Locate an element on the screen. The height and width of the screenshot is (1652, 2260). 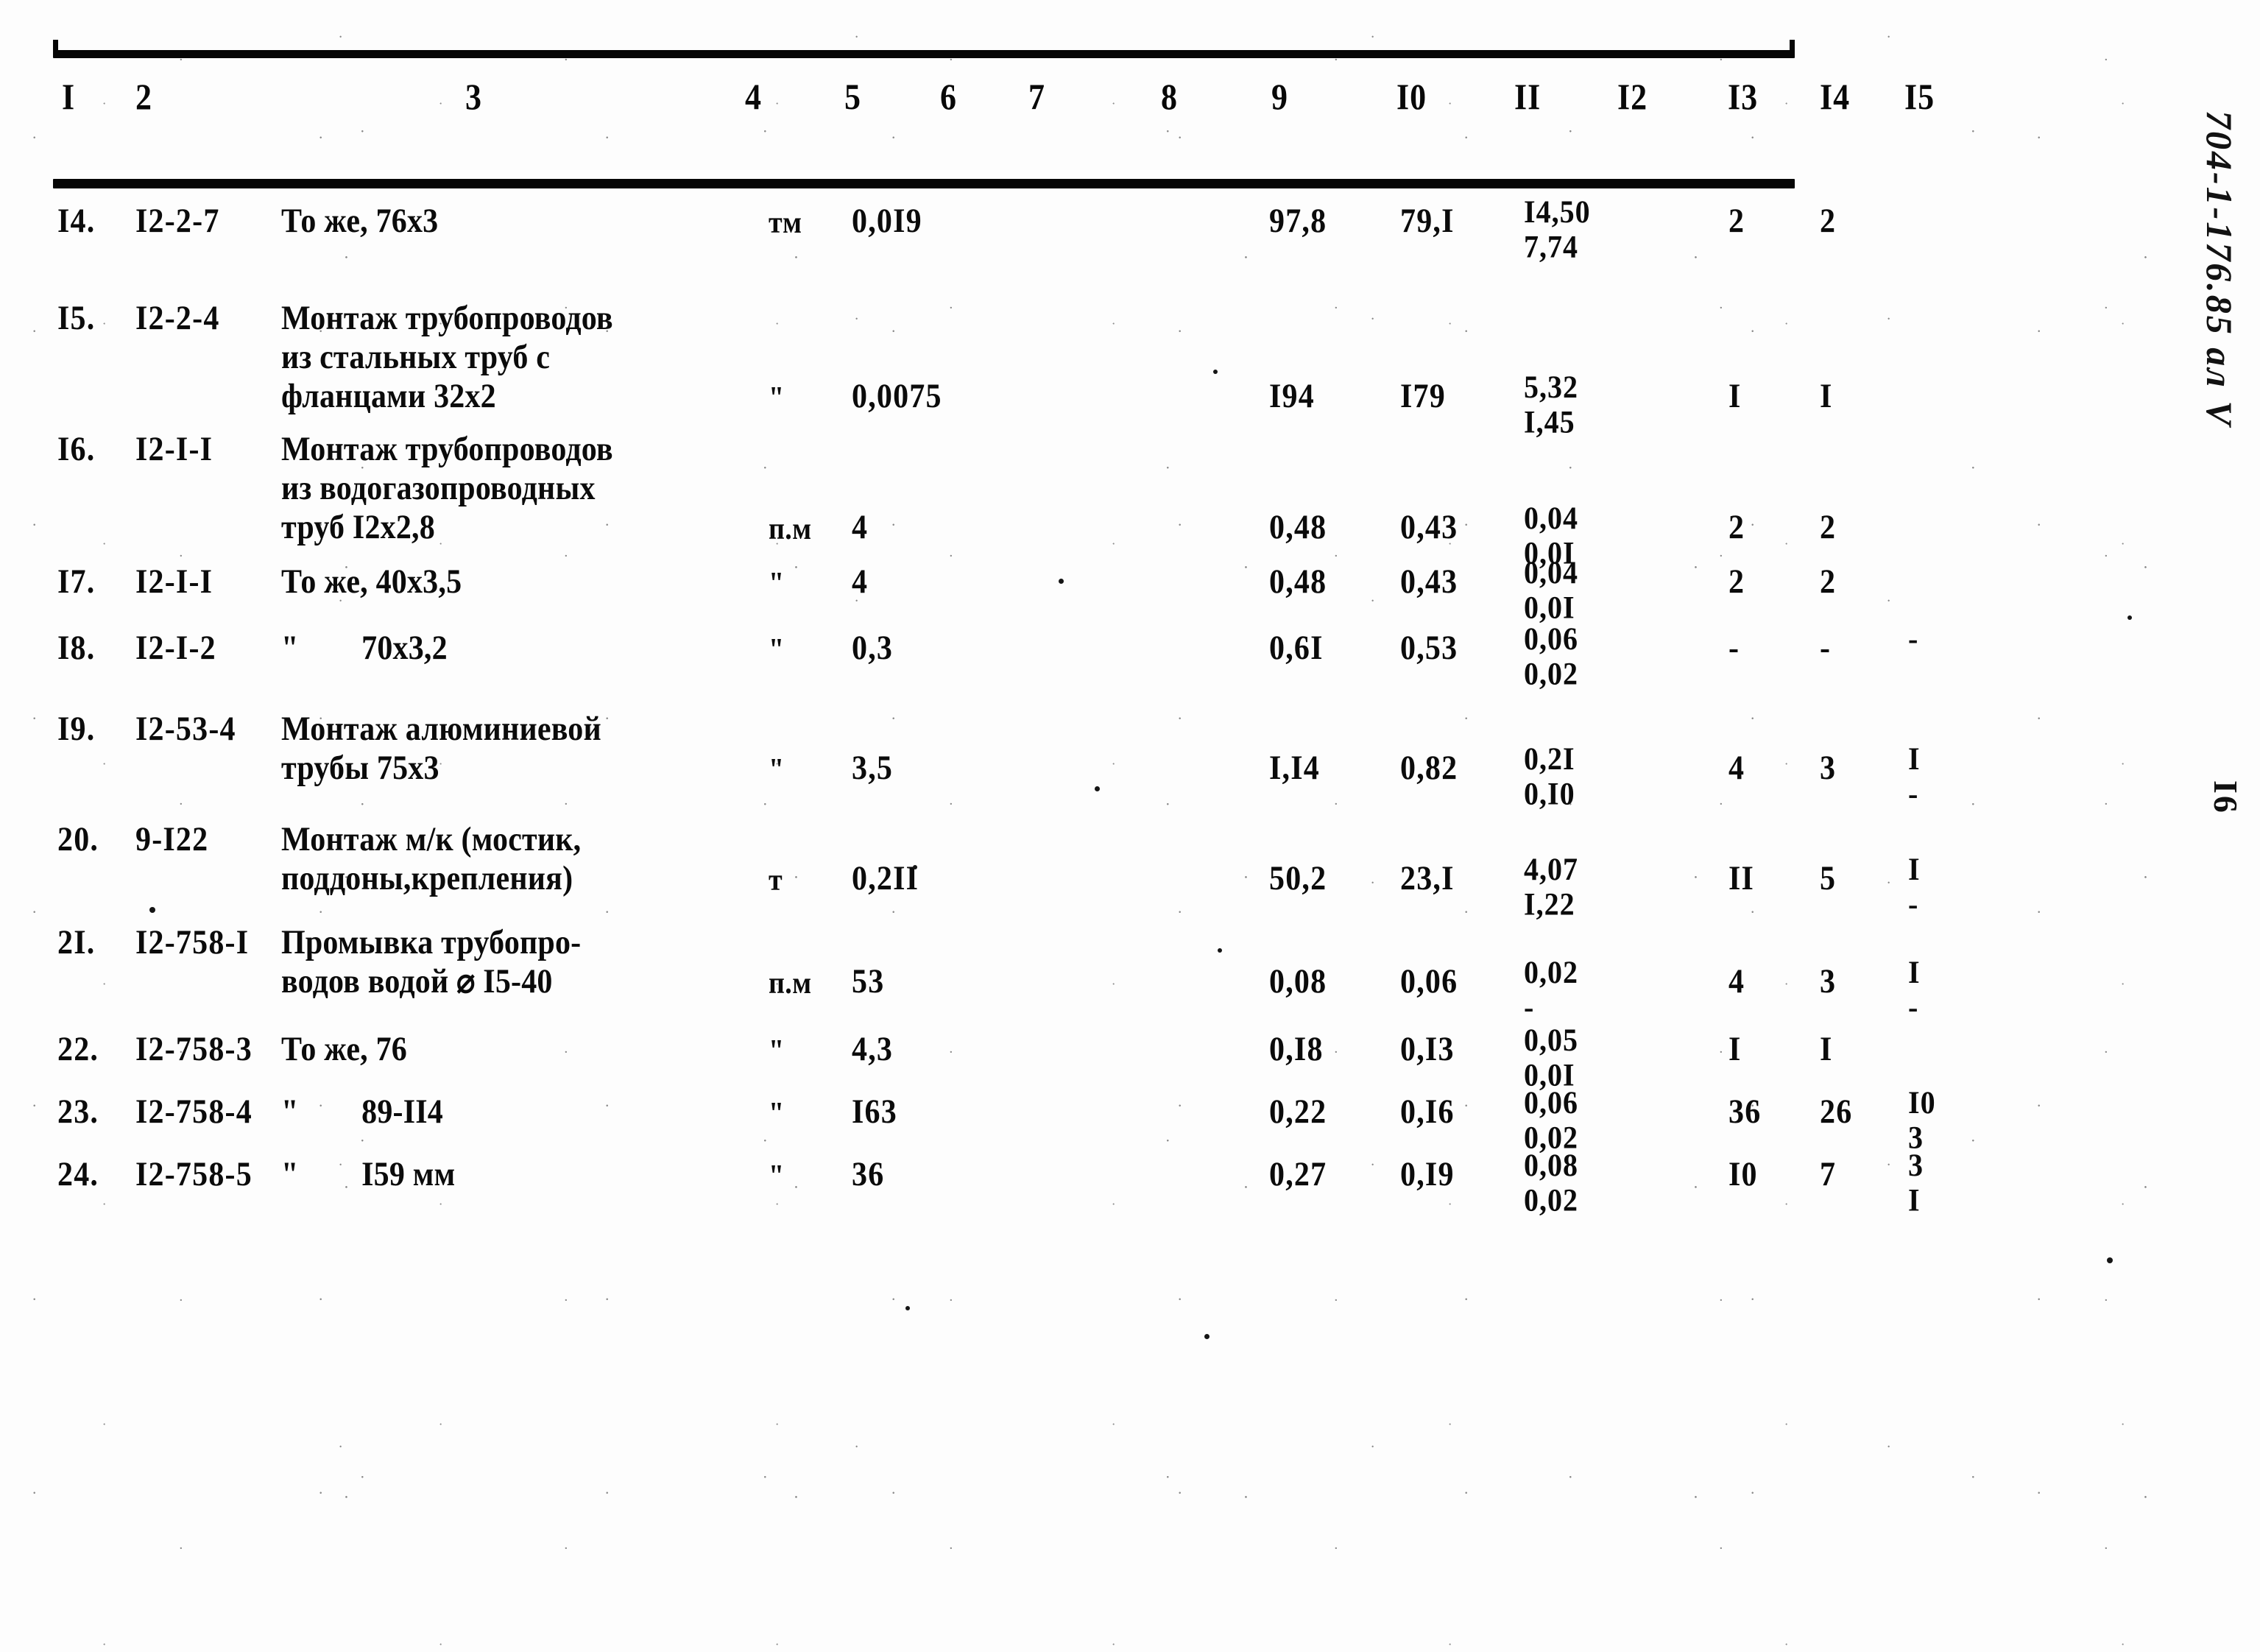
row-col11-stacked-cell: 0,08 0,02 is located at coordinates (1551, 1182).